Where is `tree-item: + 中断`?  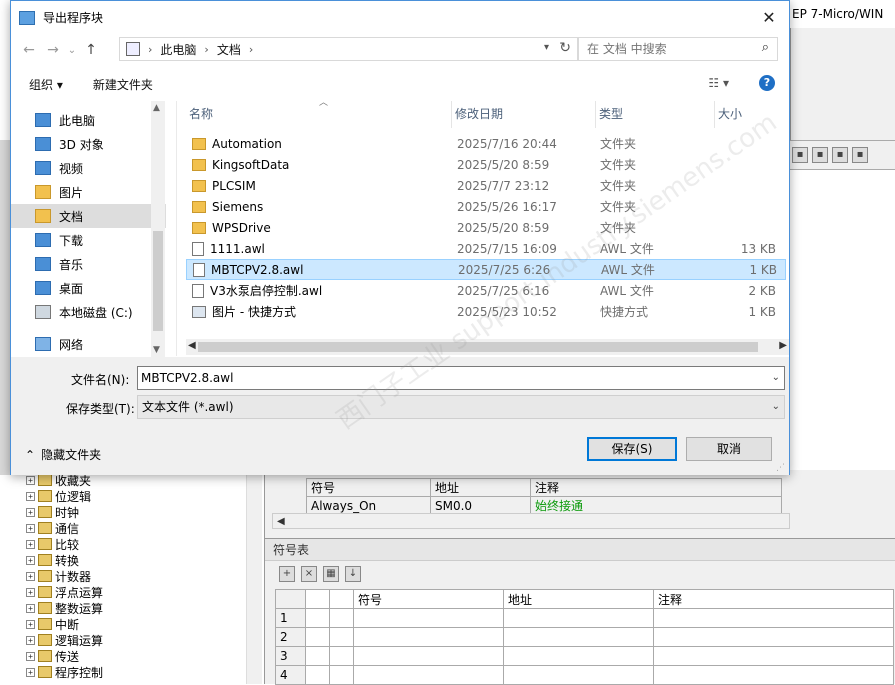
tree-item: + 中断 is located at coordinates (136, 624).